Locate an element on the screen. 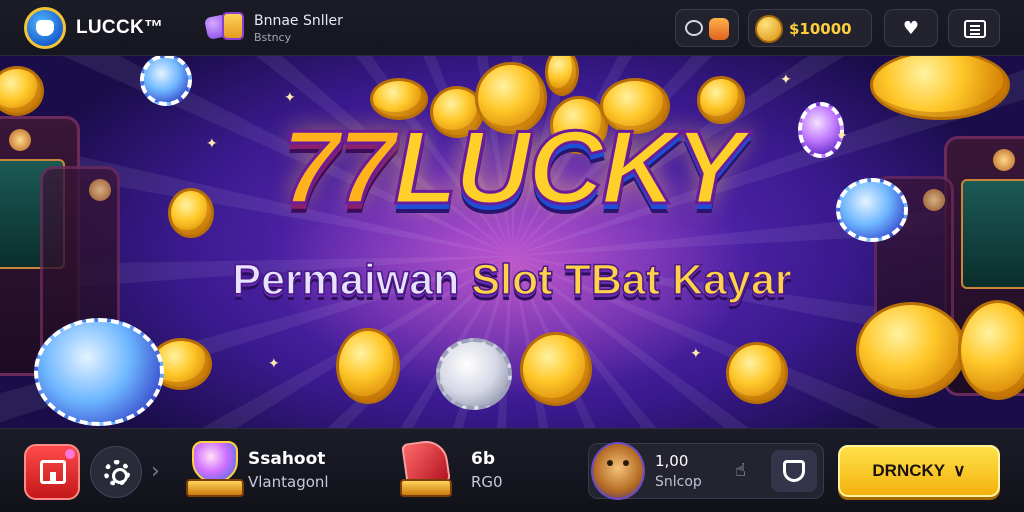 The height and width of the screenshot is (512, 1024). home-button is located at coordinates (52, 472).